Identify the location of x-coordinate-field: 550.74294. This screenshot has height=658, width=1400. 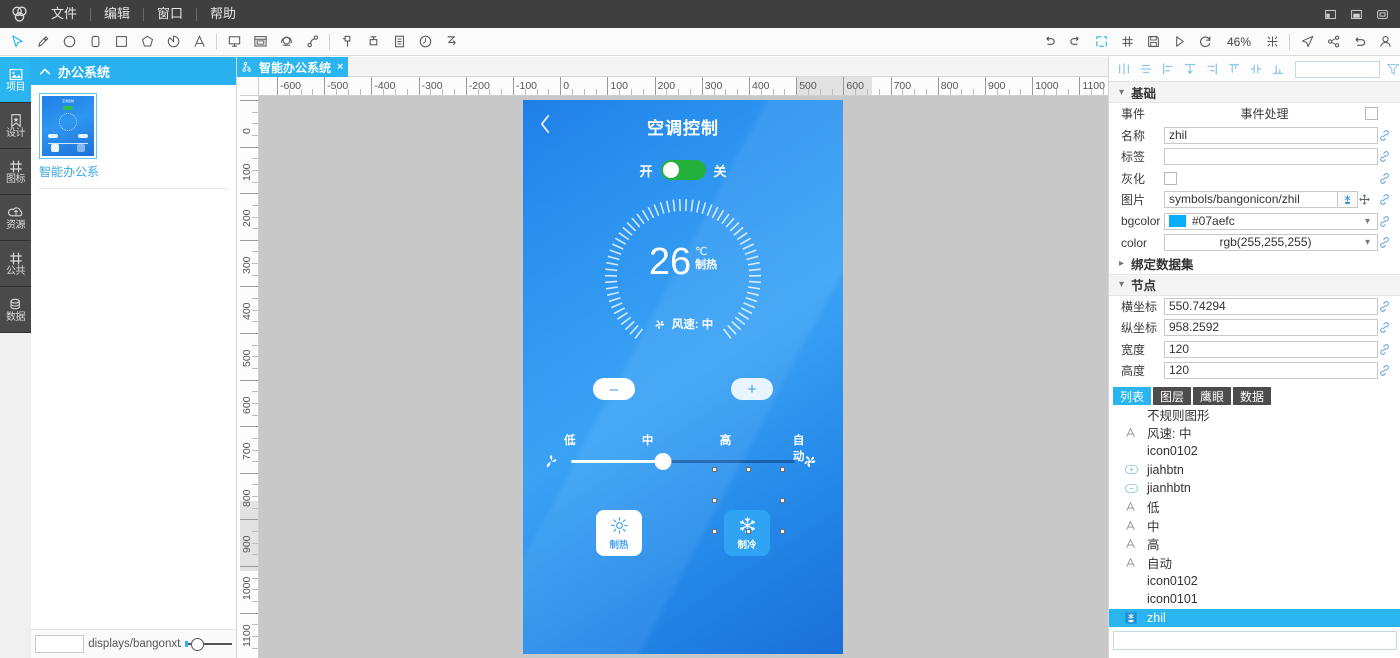
(1271, 306).